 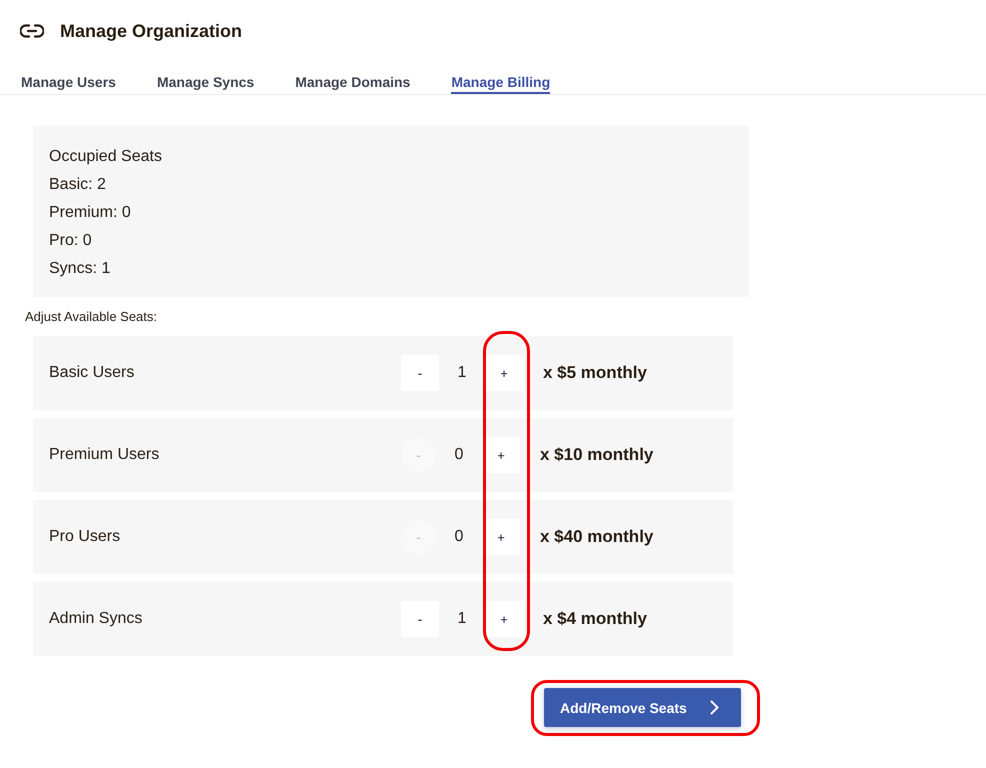 I want to click on seat-count-text: Premium: 0, so click(x=90, y=213).